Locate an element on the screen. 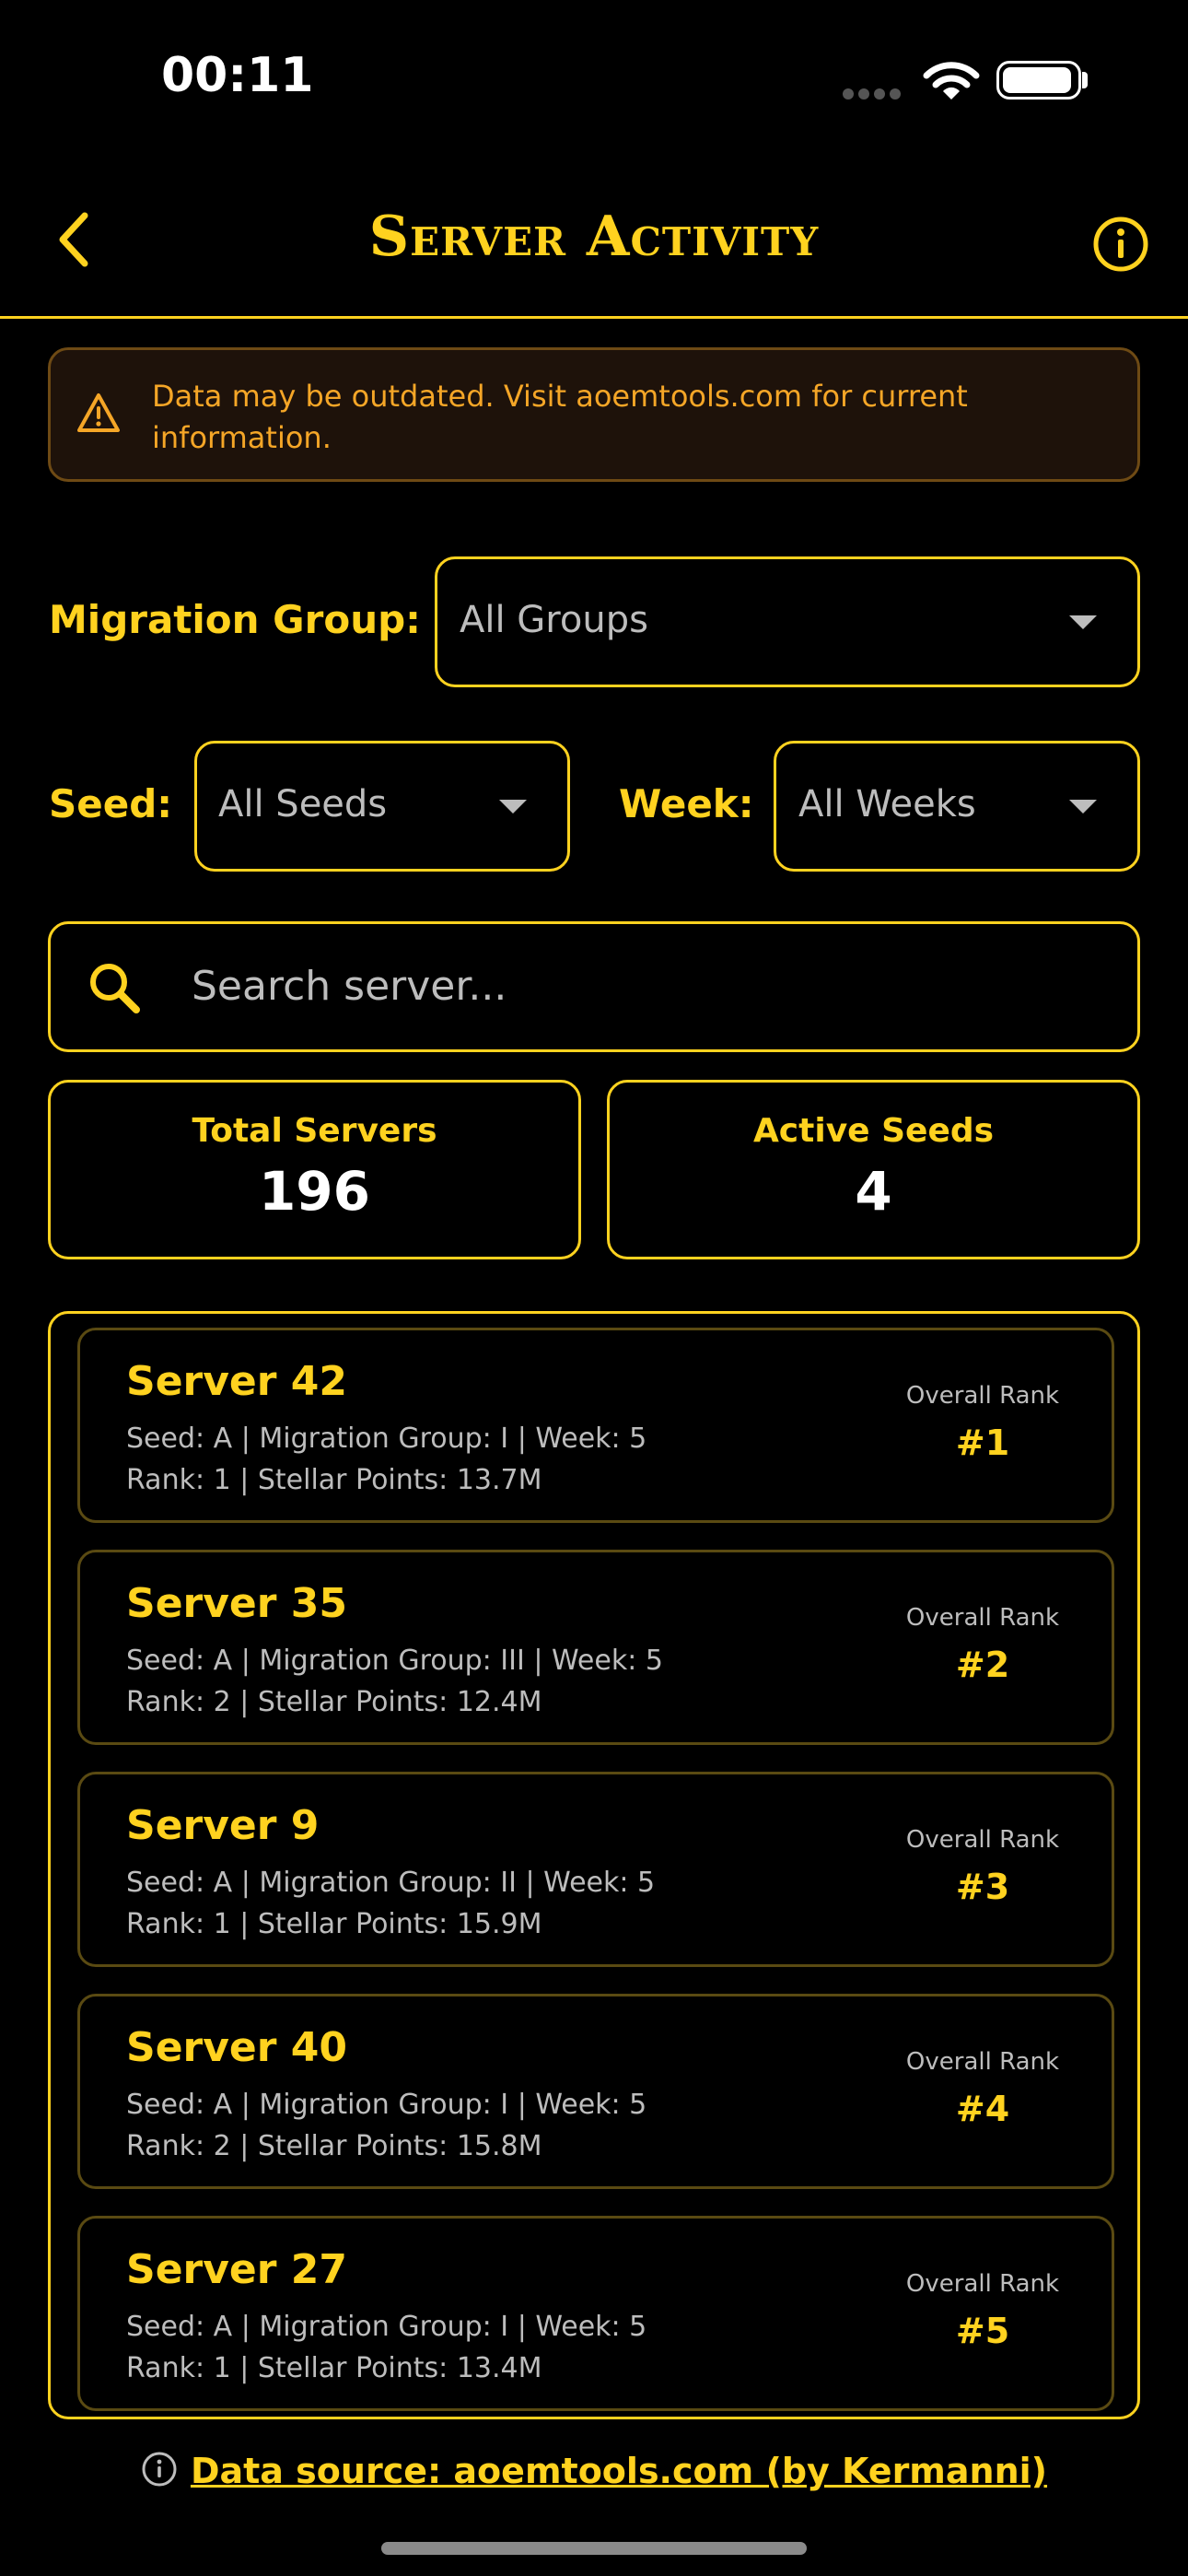 Image resolution: width=1188 pixels, height=2576 pixels. total-servers-card: Total Servers 196 is located at coordinates (314, 1169).